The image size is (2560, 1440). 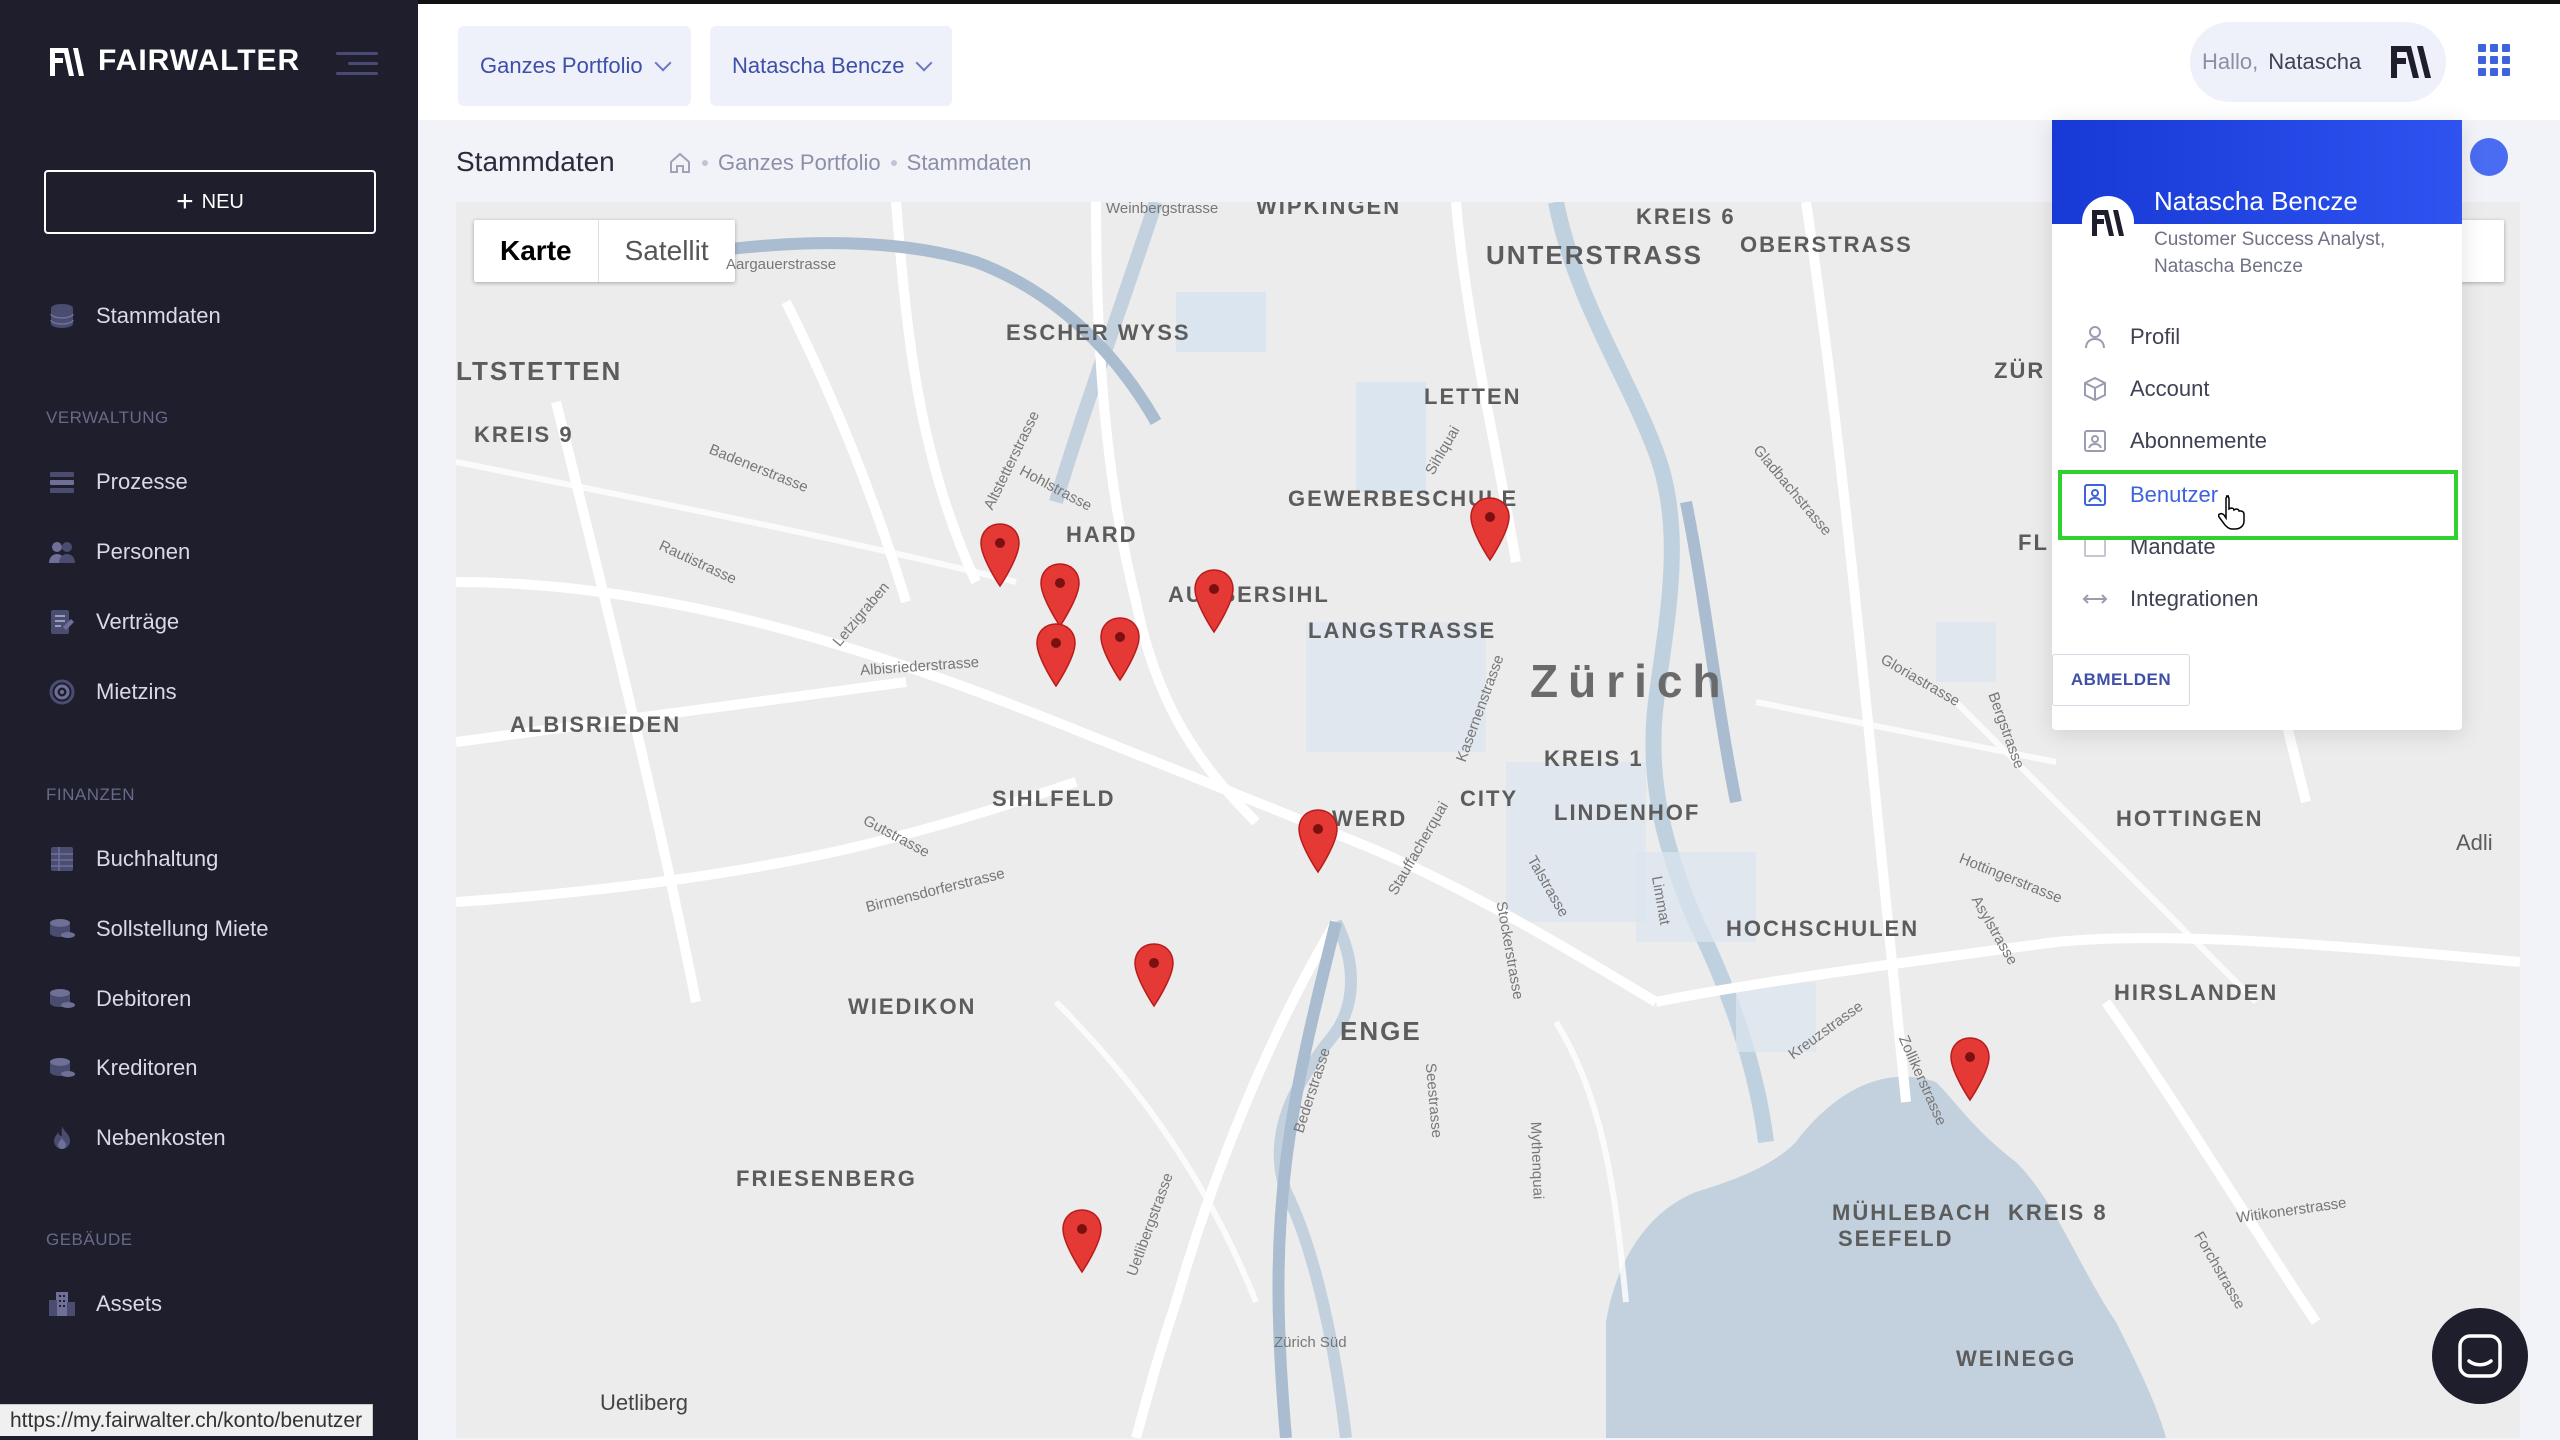 I want to click on sidebar-item-vertraege: Verträge, so click(x=113, y=622).